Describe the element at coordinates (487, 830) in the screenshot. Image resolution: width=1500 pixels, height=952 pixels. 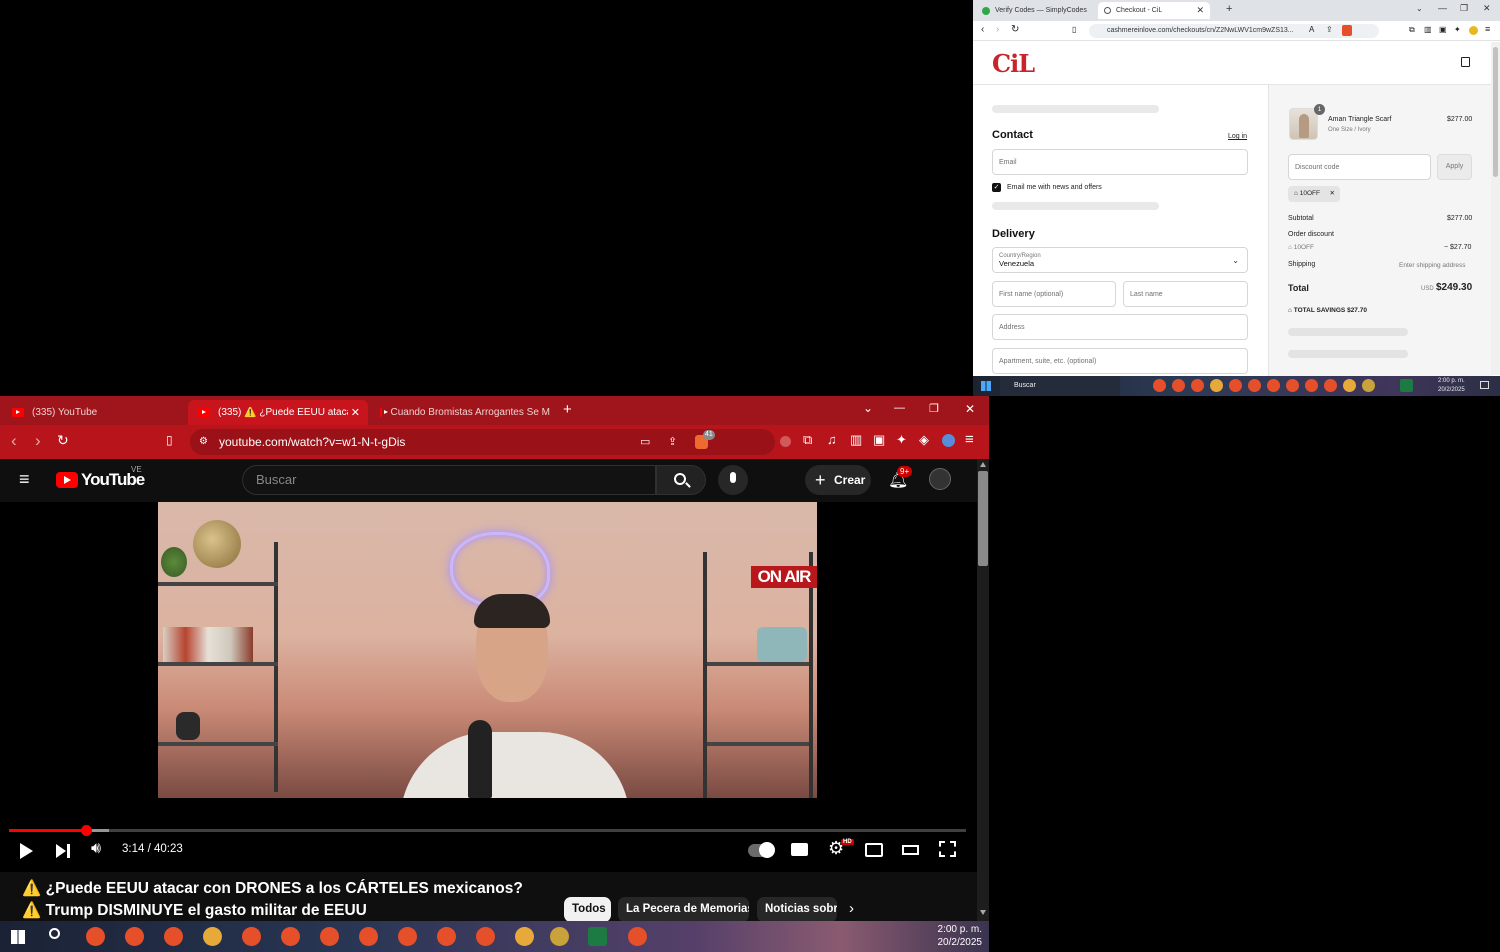
I see `progress-bar` at that location.